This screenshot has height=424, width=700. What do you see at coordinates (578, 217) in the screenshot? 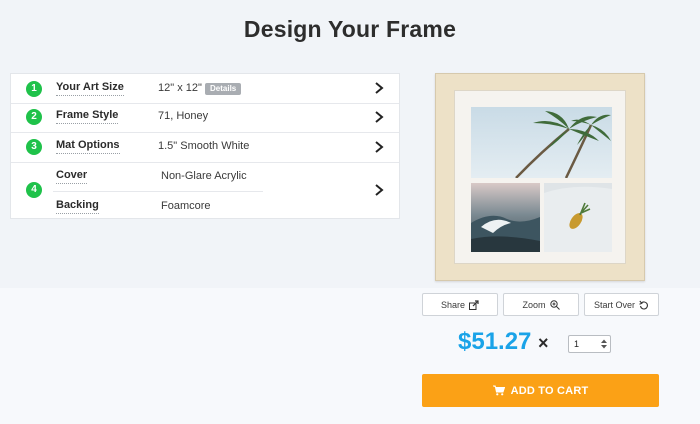
I see `pineapple-photo` at bounding box center [578, 217].